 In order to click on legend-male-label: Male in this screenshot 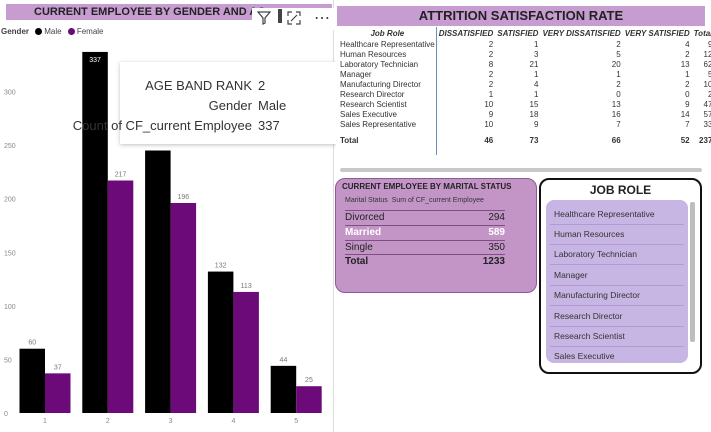, I will do `click(52, 31)`.